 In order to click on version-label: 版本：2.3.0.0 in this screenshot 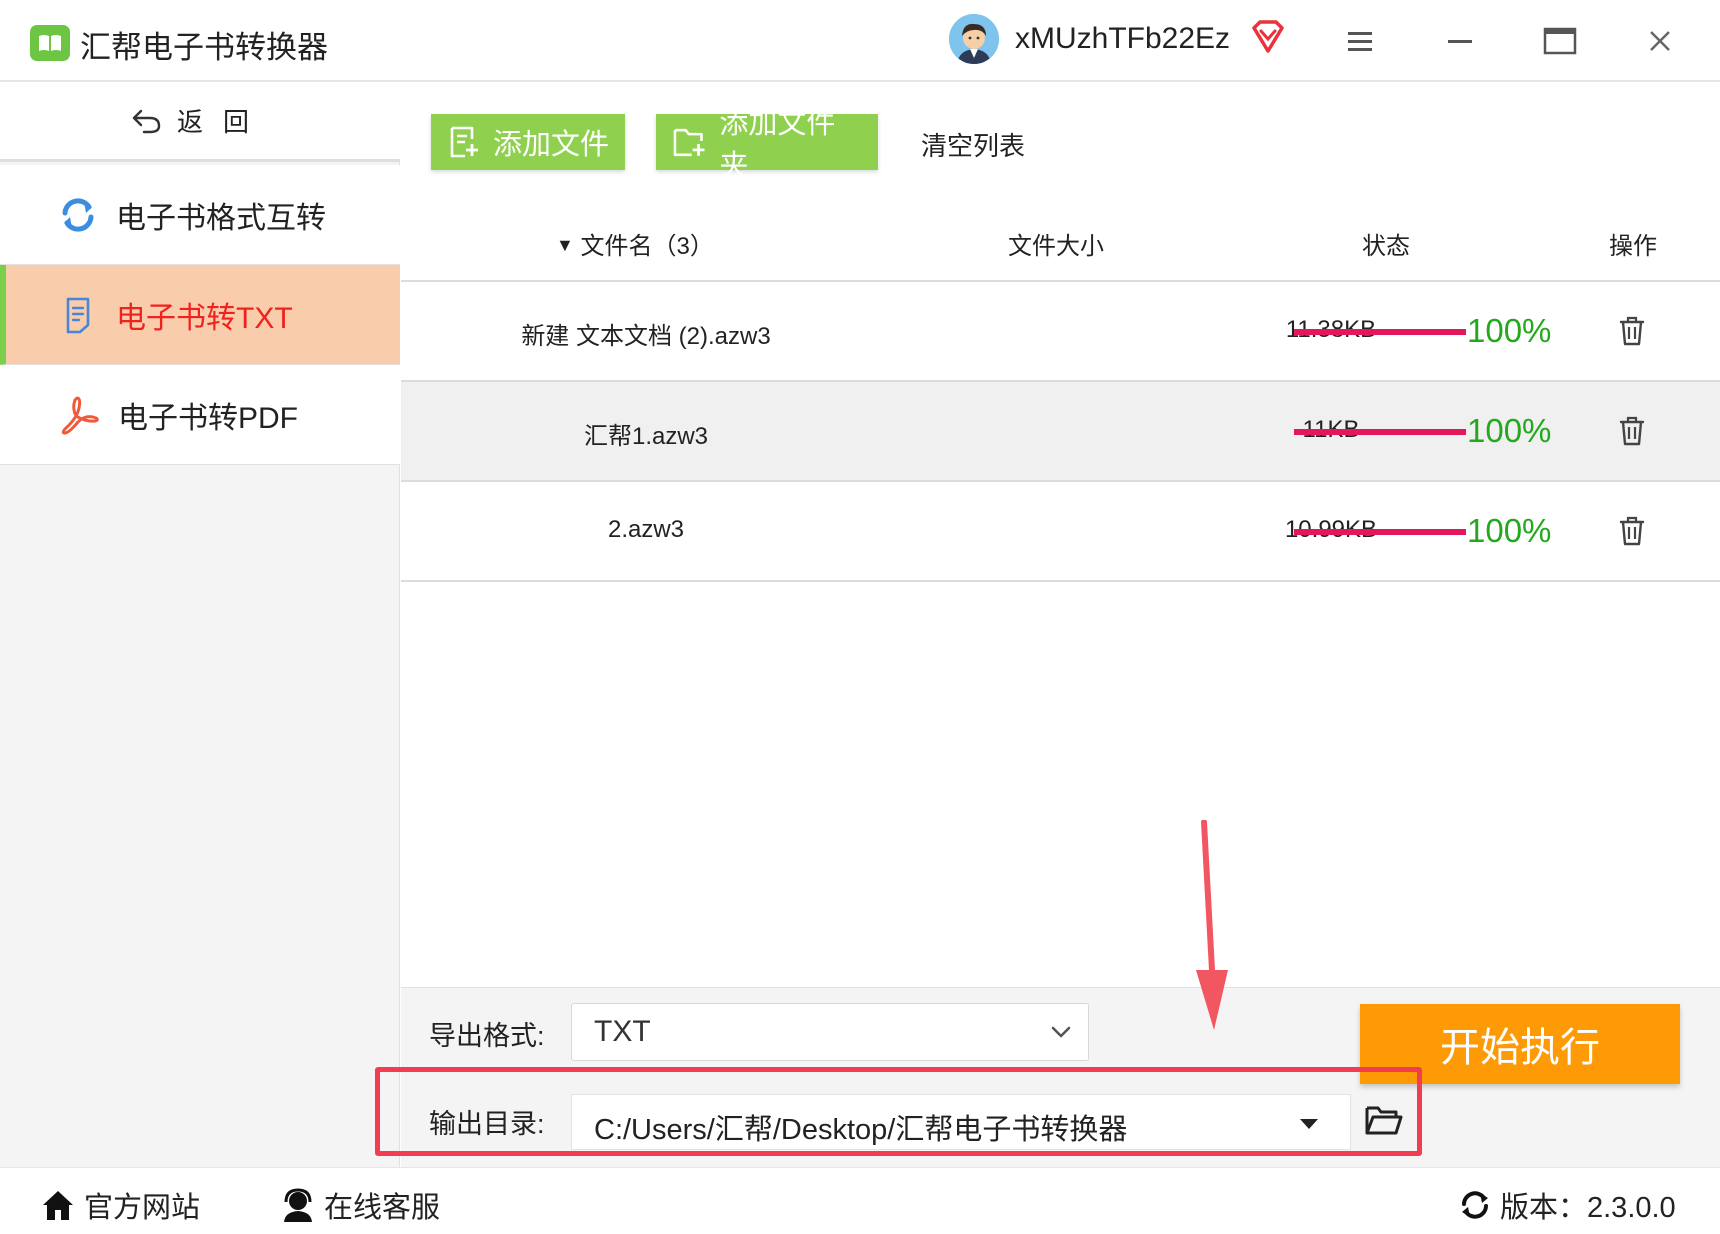, I will do `click(1588, 1208)`.